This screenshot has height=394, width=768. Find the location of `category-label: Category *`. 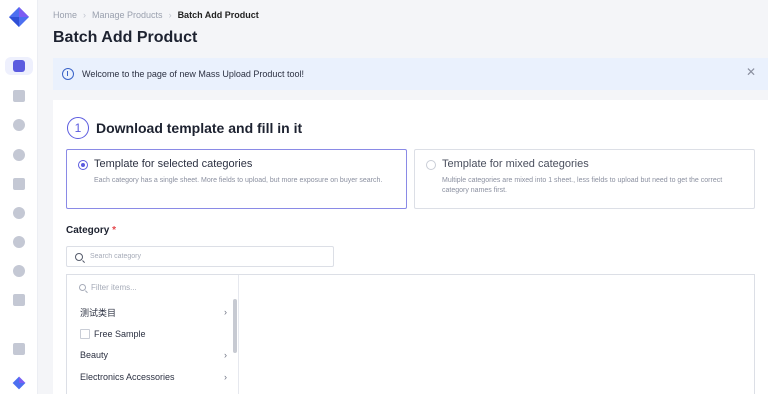

category-label: Category * is located at coordinates (91, 230).